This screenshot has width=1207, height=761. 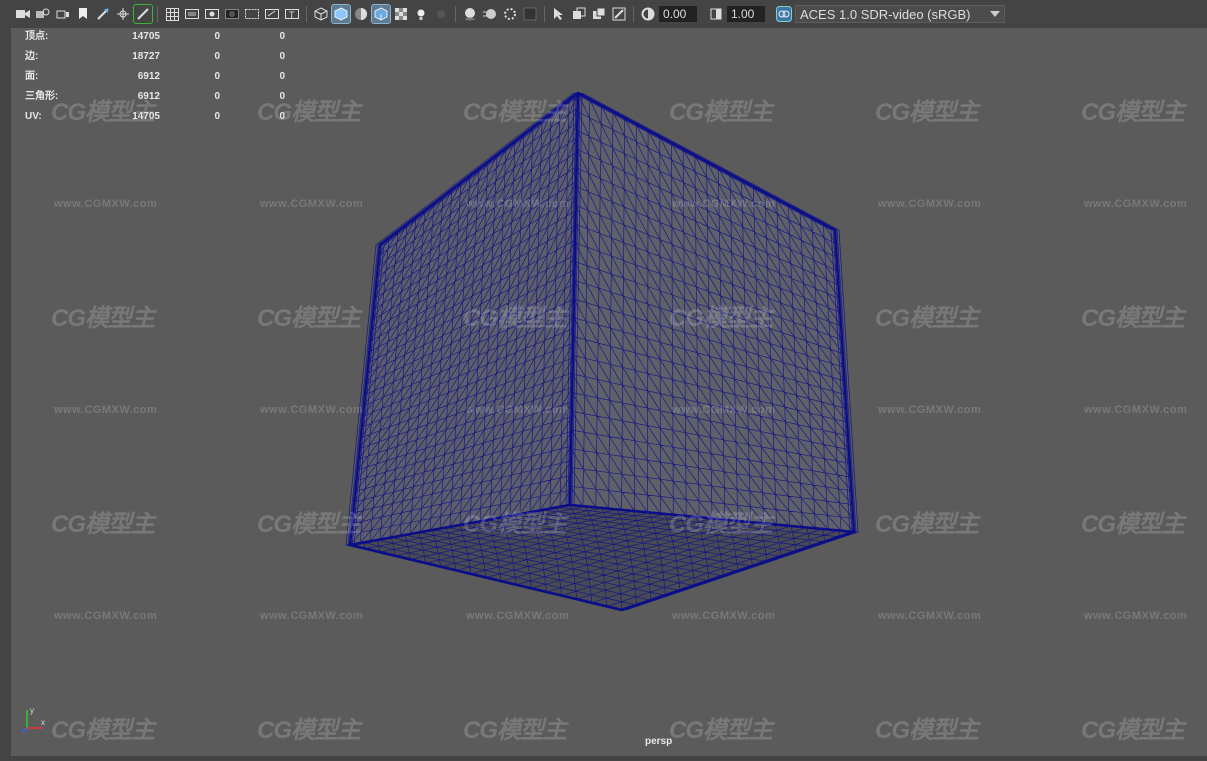 I want to click on color-management-icon, so click(x=784, y=14).